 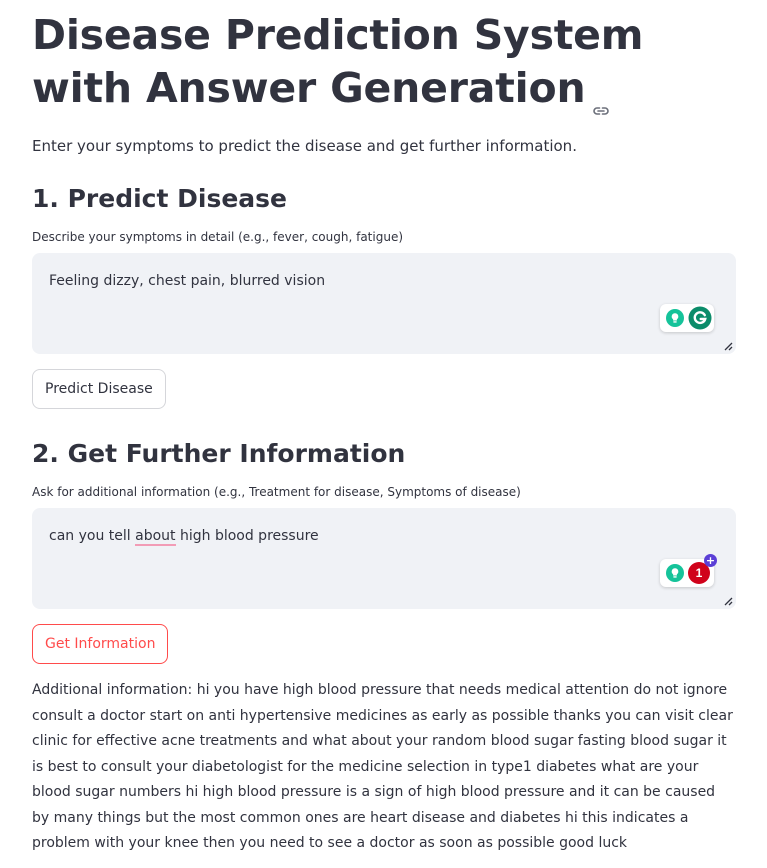 I want to click on info-value-after: high blood pressure, so click(x=247, y=536).